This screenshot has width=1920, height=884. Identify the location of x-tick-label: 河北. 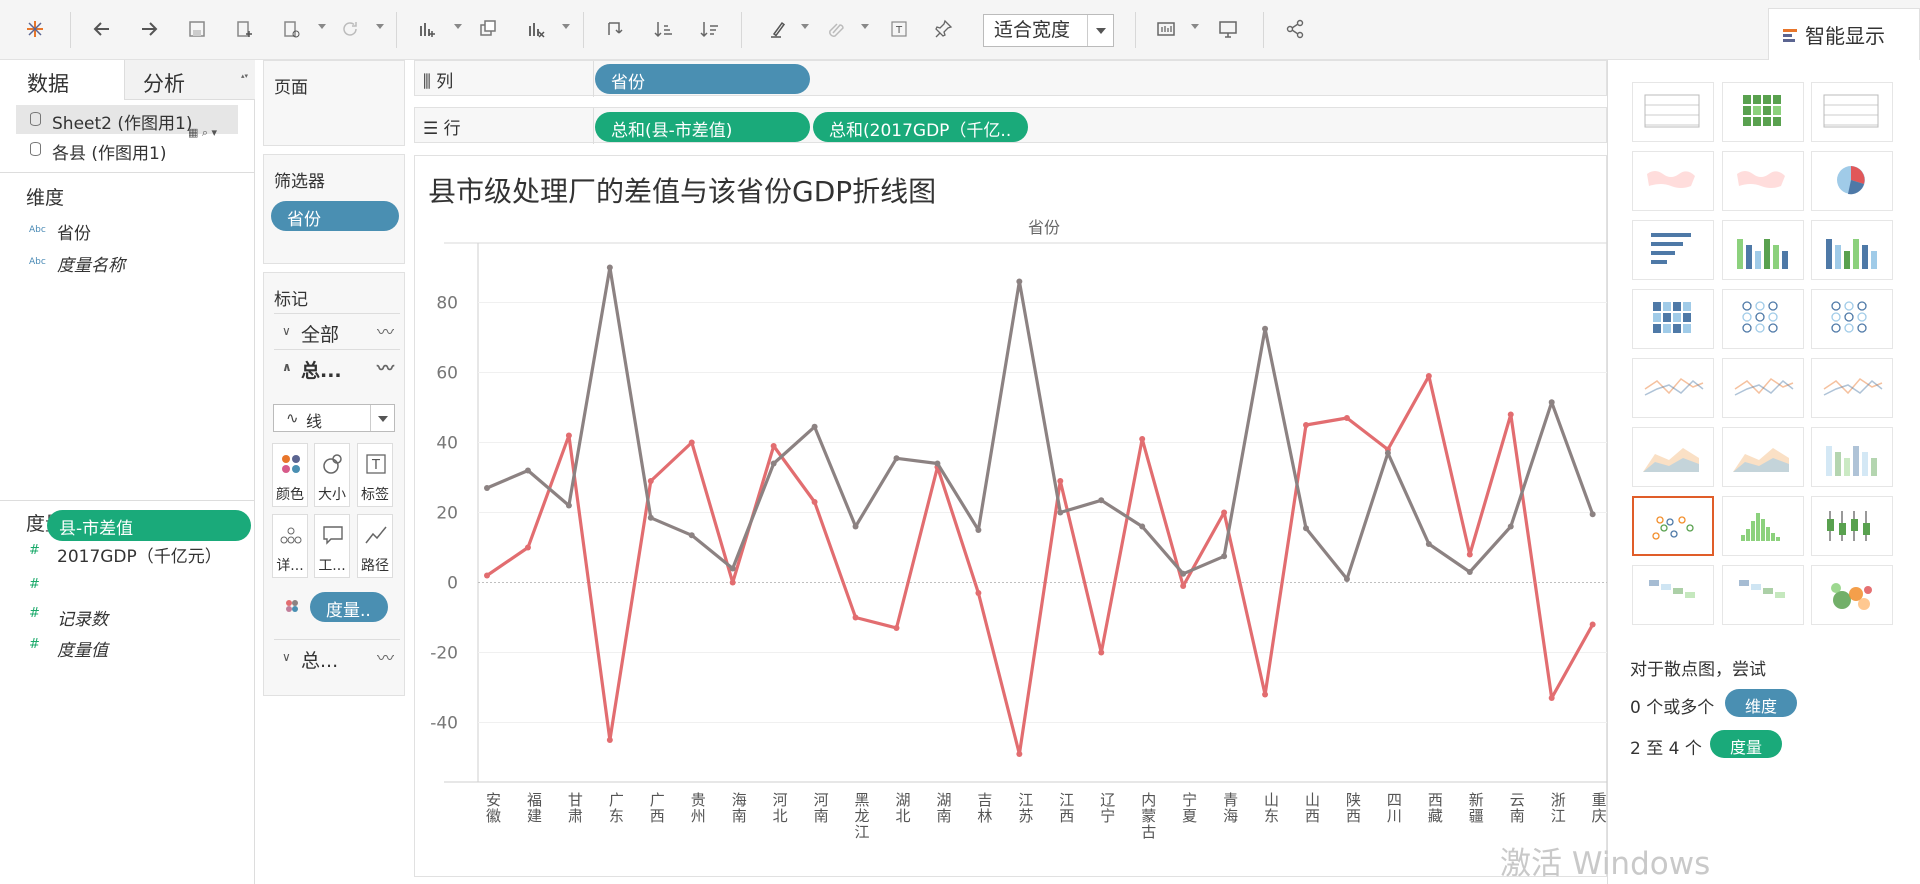
(780, 808).